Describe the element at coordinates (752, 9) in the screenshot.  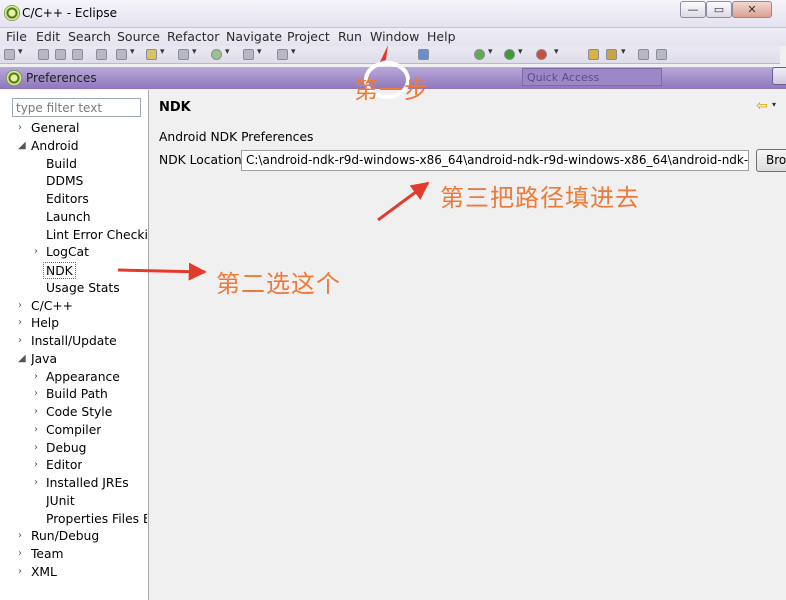
I see `close-window-button: ✕` at that location.